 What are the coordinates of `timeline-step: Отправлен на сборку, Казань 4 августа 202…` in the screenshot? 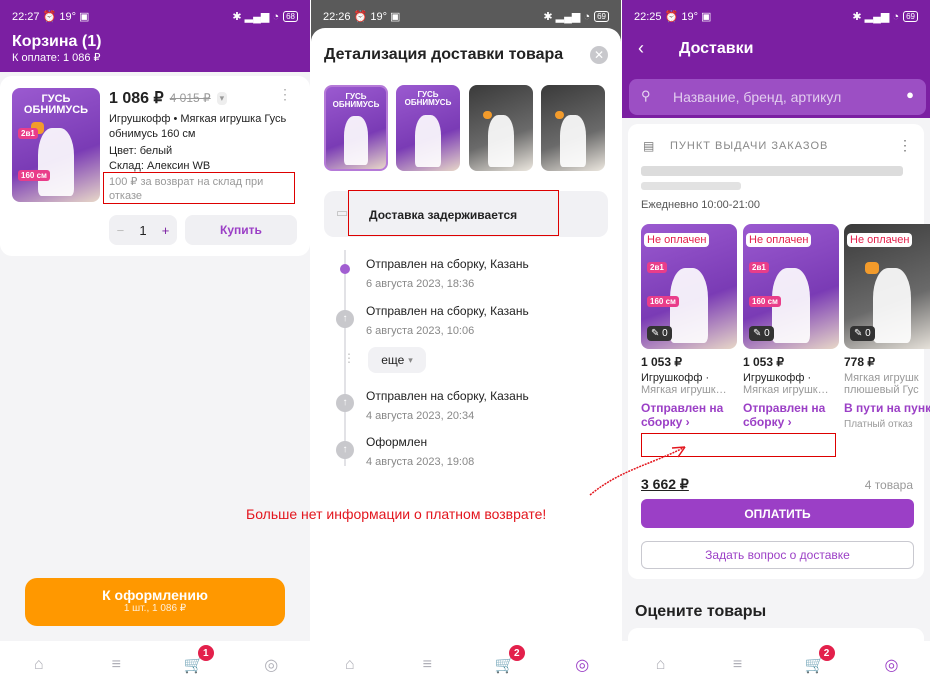 It's located at (447, 405).